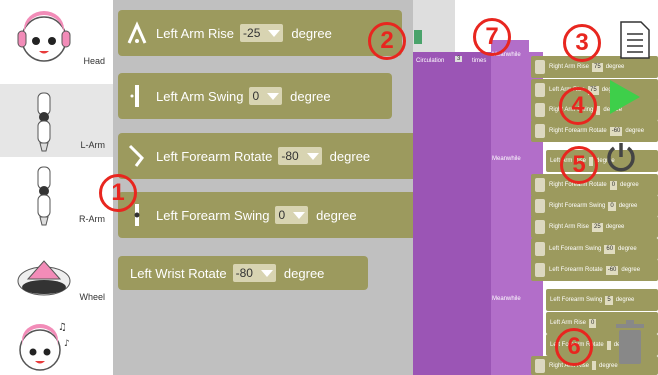  I want to click on mini-block-value: 5, so click(609, 300).